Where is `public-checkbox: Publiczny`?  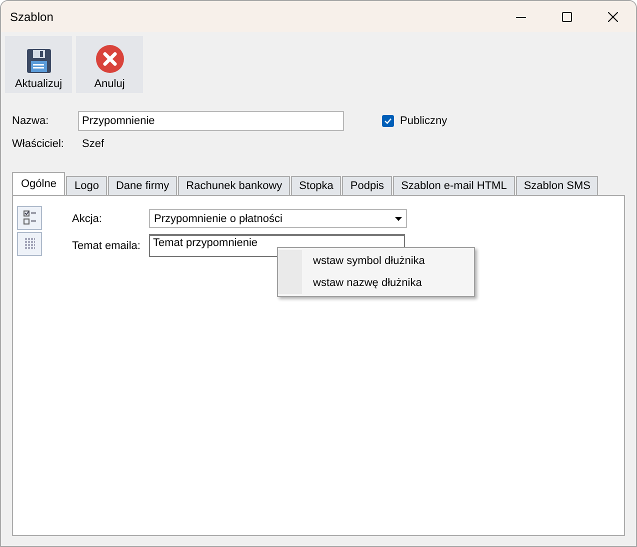 public-checkbox: Publiczny is located at coordinates (415, 121).